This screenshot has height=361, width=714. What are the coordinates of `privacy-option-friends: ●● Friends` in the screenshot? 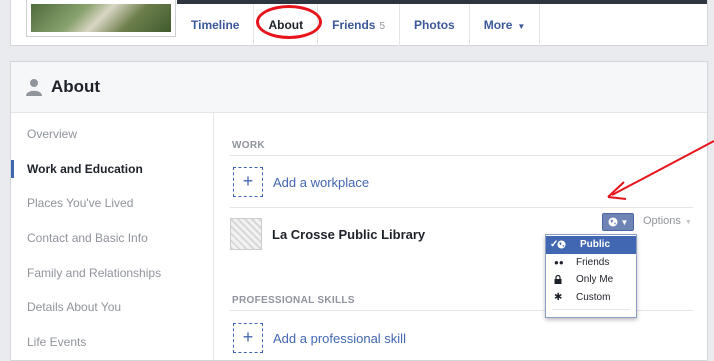 It's located at (591, 263).